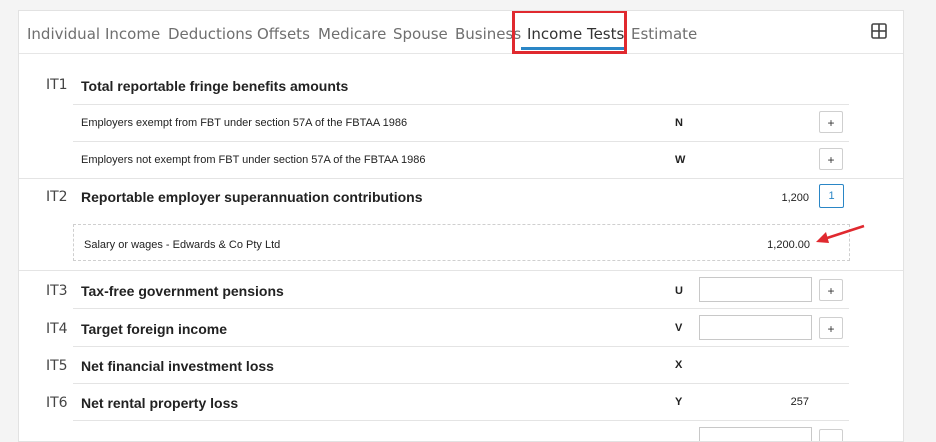  Describe the element at coordinates (799, 402) in the screenshot. I see `it6-value: 257` at that location.